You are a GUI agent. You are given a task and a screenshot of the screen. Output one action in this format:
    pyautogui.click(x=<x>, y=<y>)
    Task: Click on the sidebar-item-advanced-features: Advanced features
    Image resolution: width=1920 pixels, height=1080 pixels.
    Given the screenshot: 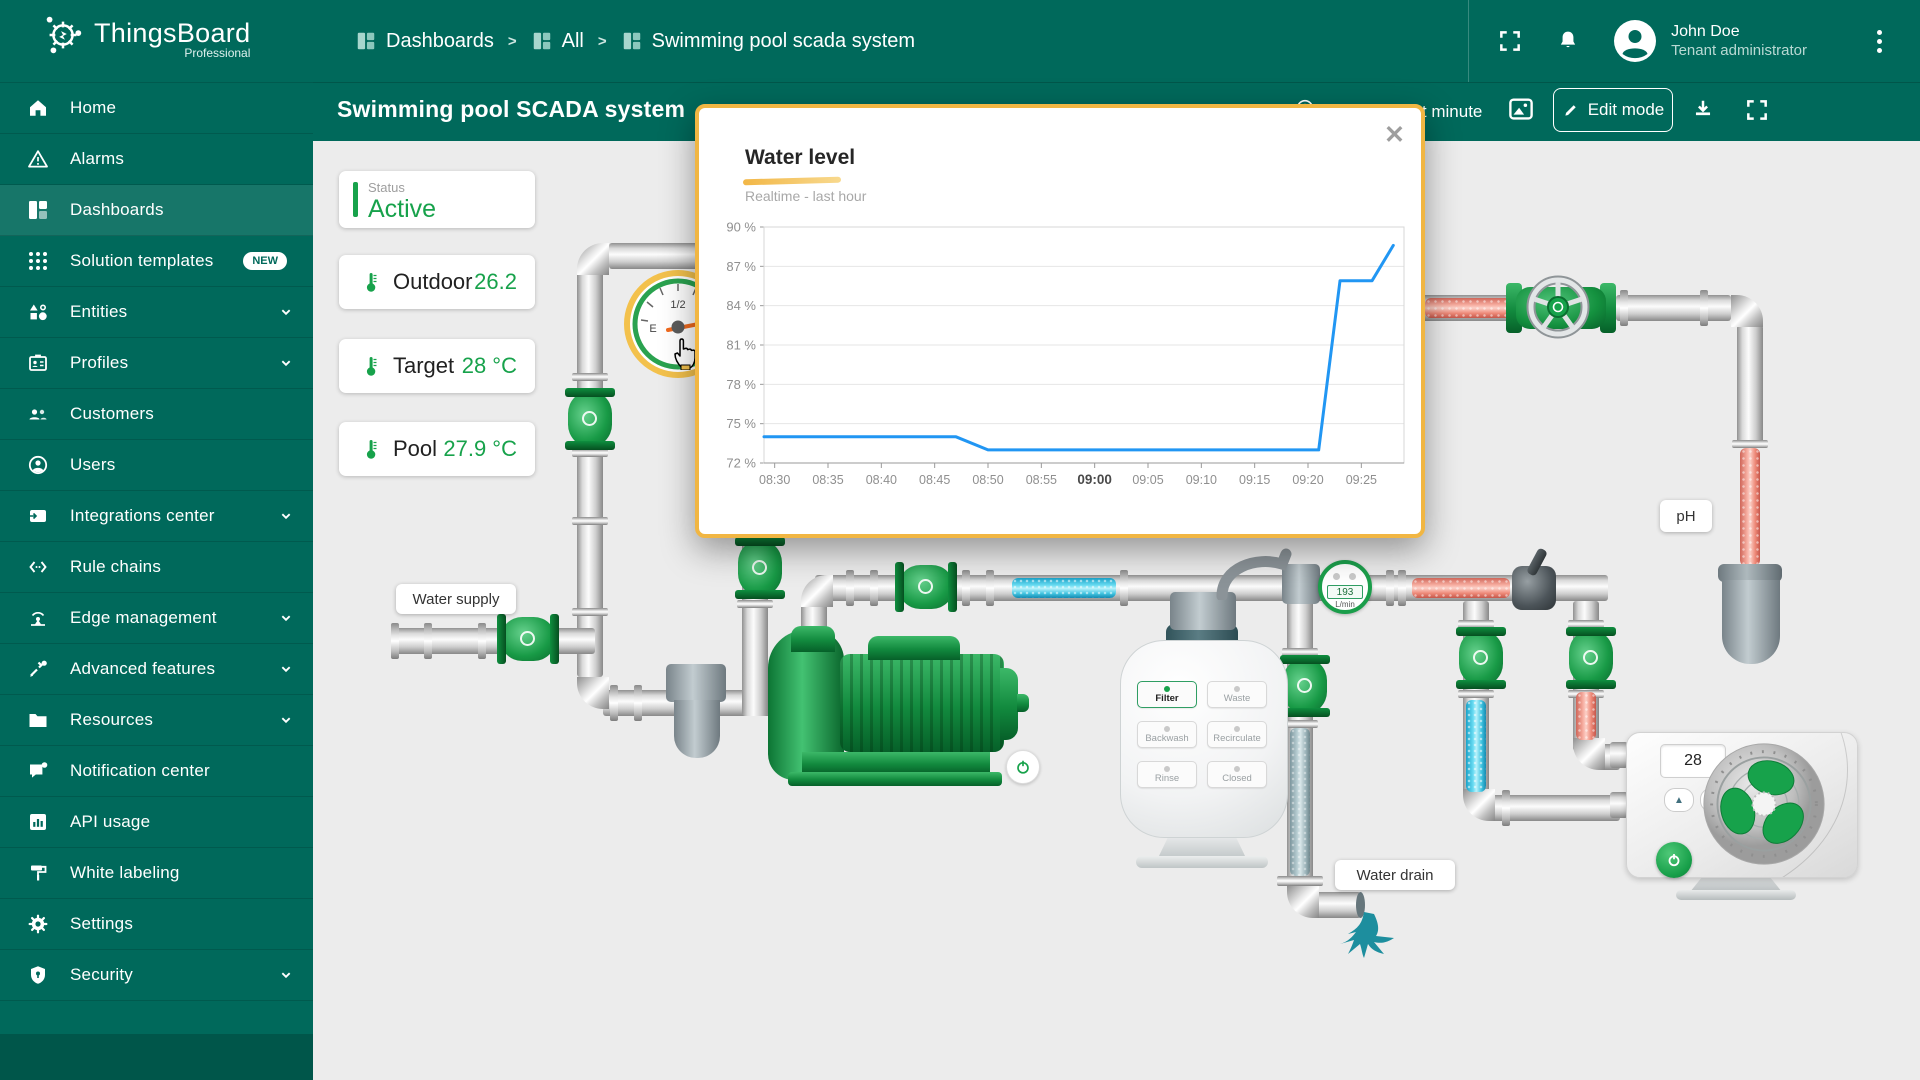 What is the action you would take?
    pyautogui.click(x=156, y=669)
    